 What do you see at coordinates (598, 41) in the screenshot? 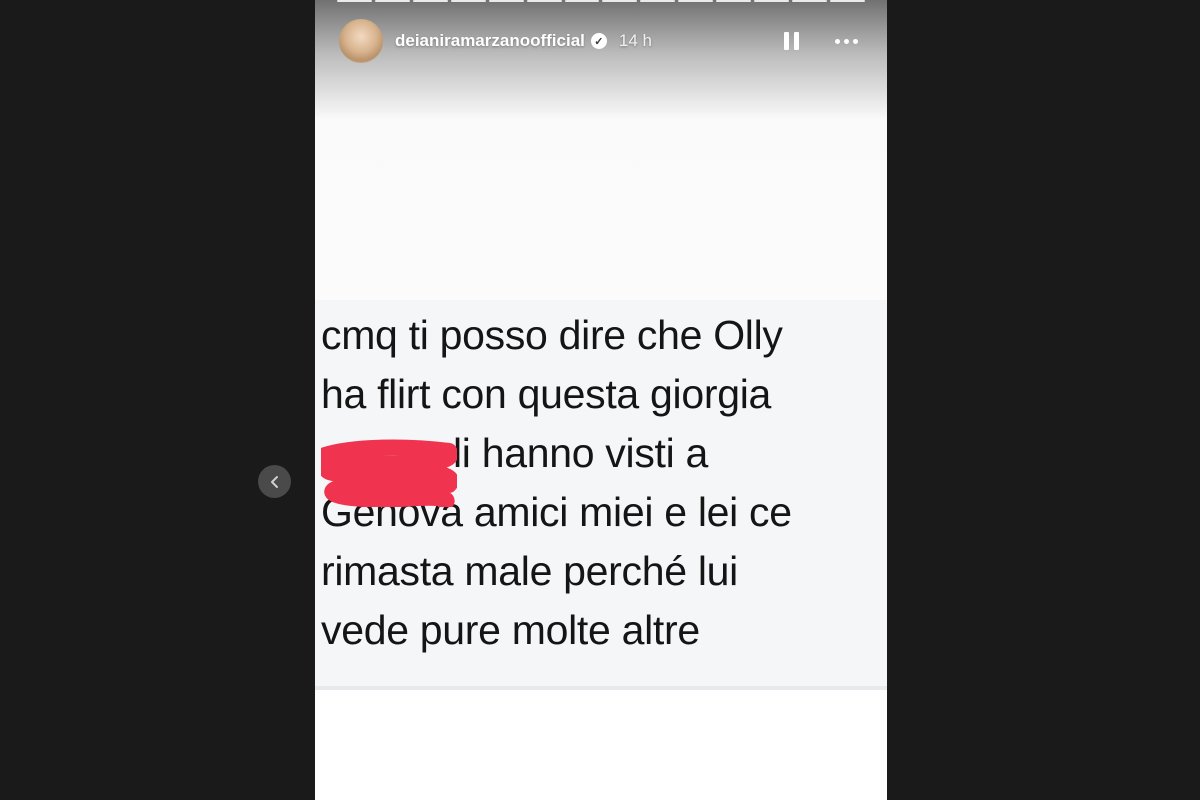
I see `verified-badge-icon: ✓` at bounding box center [598, 41].